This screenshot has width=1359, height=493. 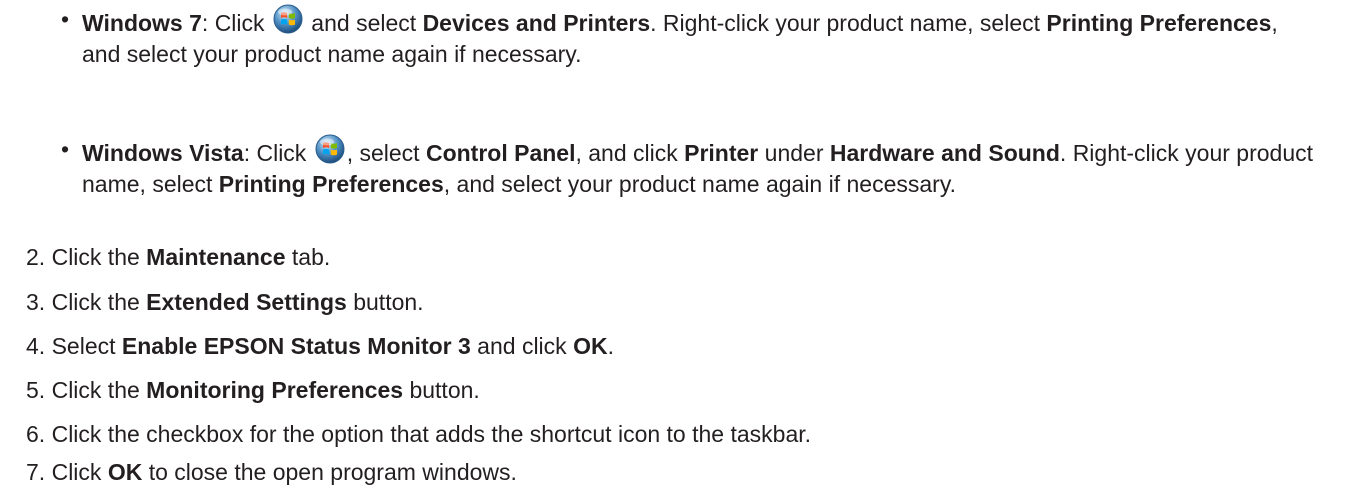 What do you see at coordinates (142, 23) in the screenshot?
I see `bold-ui-term: Windows 7` at bounding box center [142, 23].